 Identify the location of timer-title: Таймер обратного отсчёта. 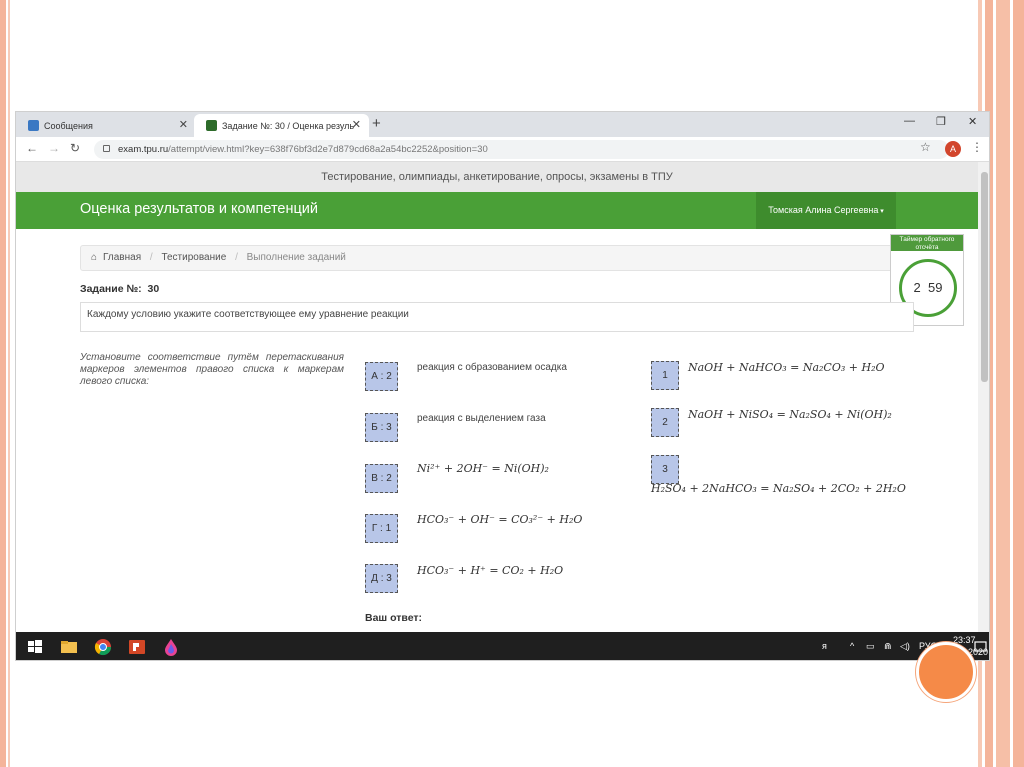
(927, 243).